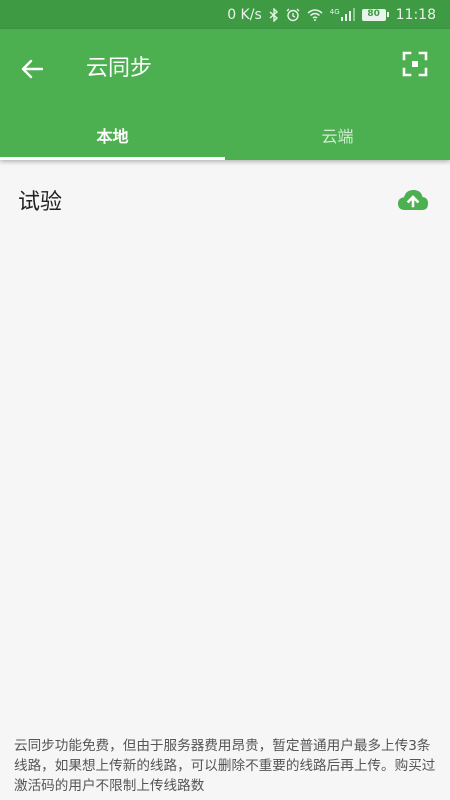 The width and height of the screenshot is (450, 800). Describe the element at coordinates (415, 14) in the screenshot. I see `clock: 11:18` at that location.